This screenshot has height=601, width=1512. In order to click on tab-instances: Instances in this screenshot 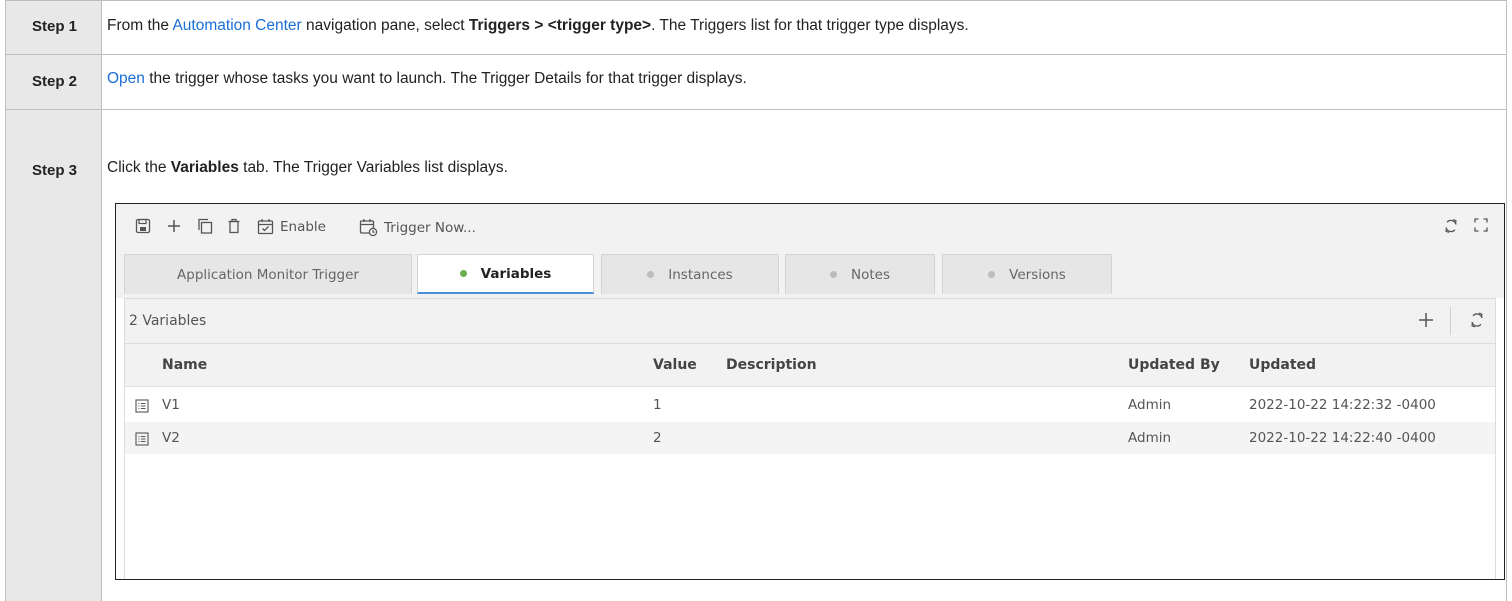, I will do `click(690, 274)`.